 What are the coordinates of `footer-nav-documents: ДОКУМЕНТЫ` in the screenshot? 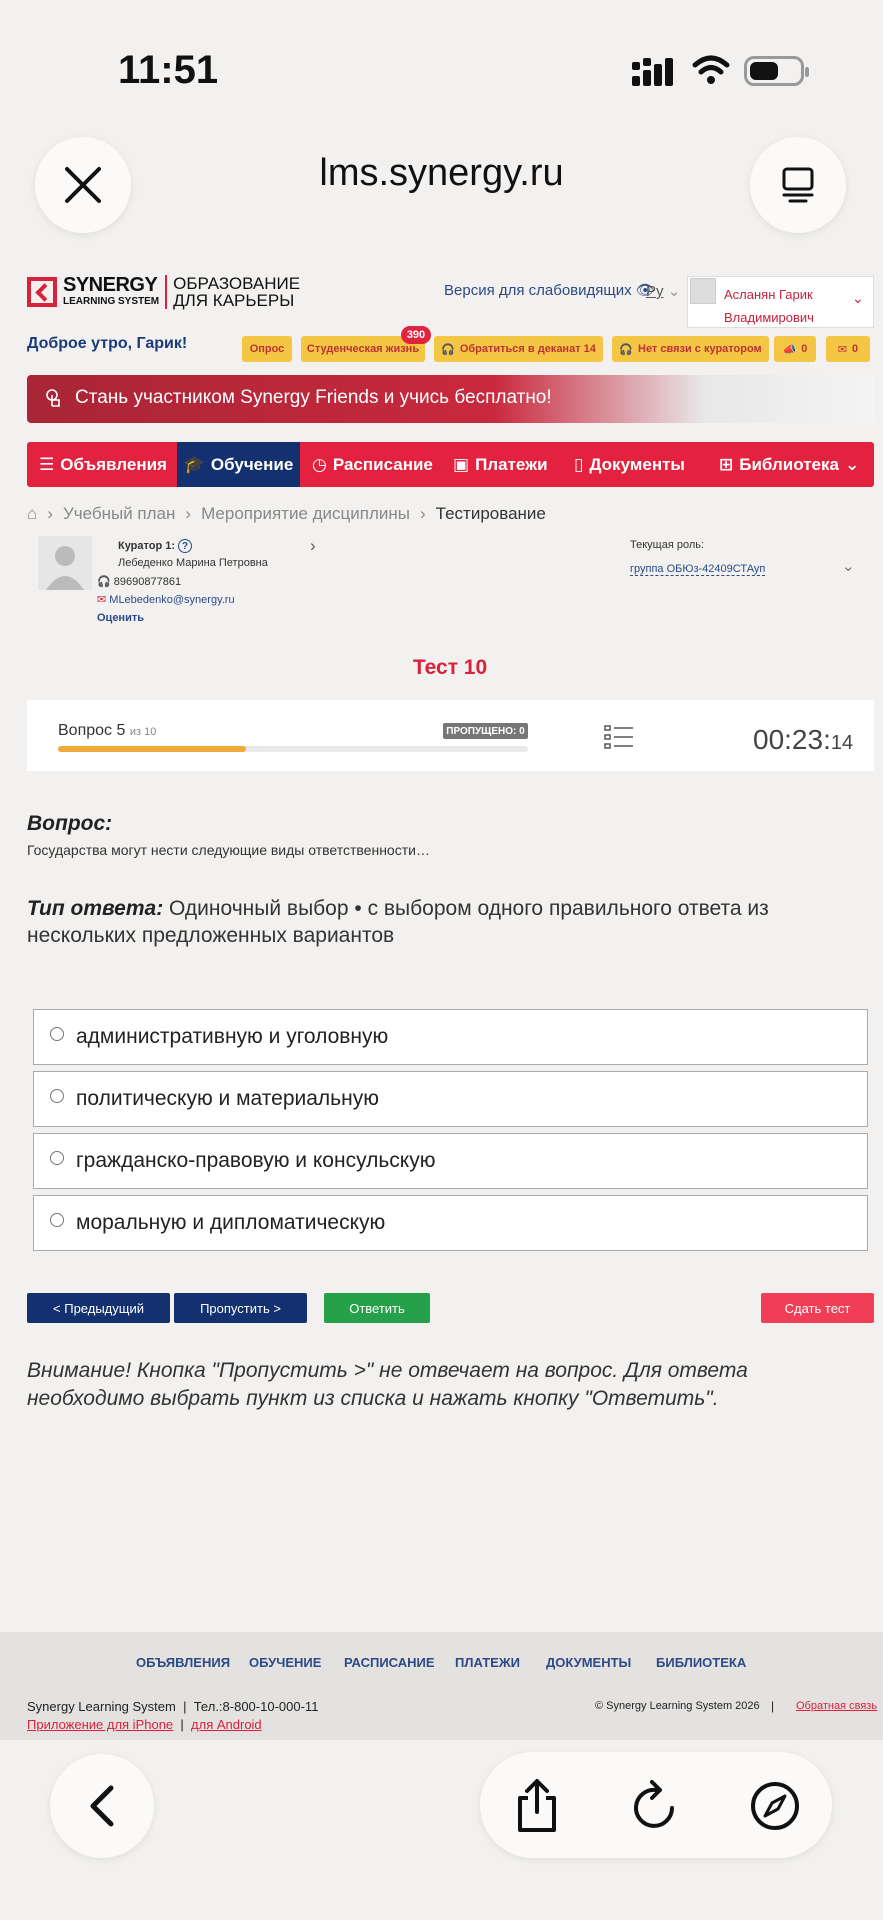 It's located at (588, 1662).